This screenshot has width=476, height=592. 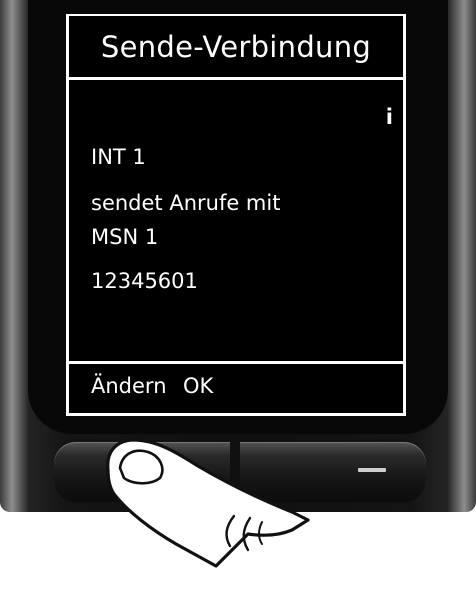 I want to click on fingernail-shape, so click(x=141, y=467).